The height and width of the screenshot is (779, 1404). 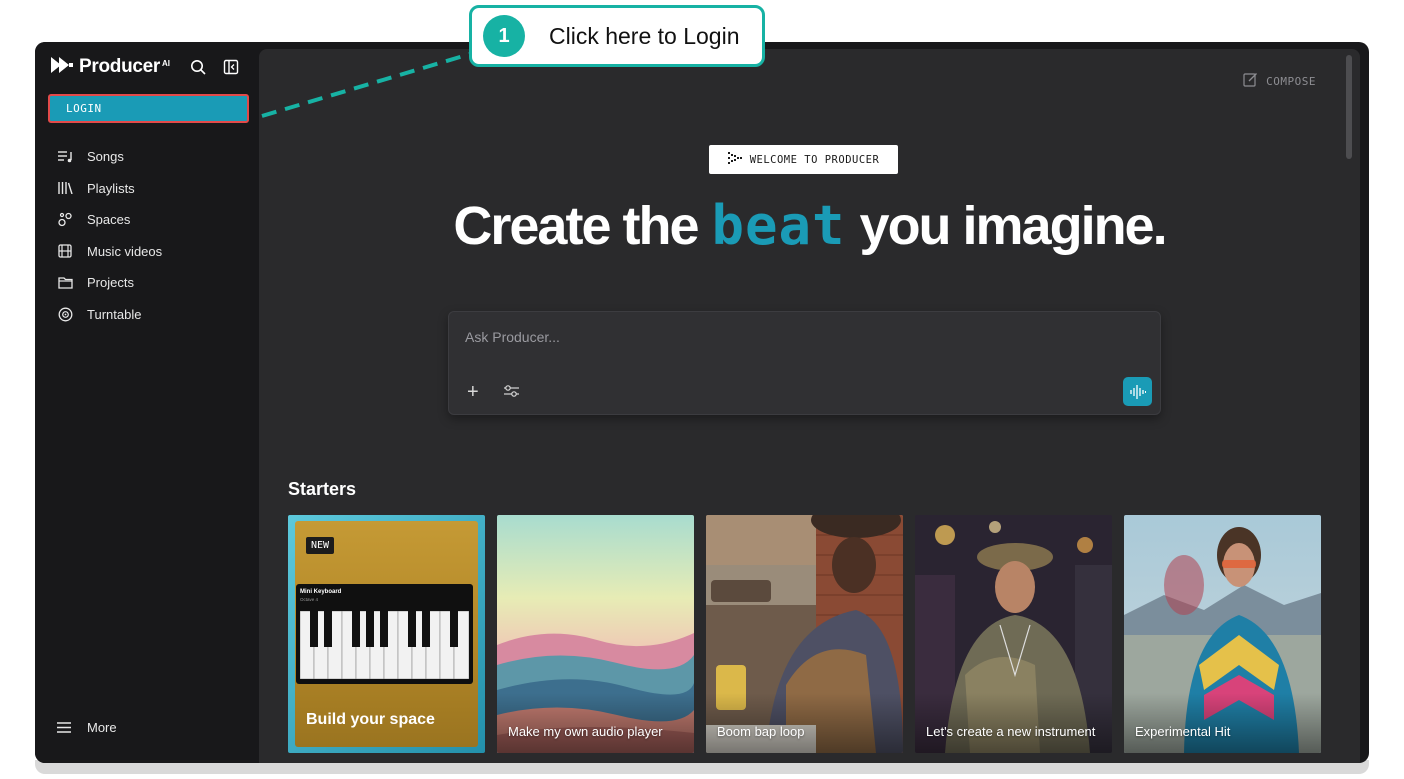 What do you see at coordinates (644, 35) in the screenshot?
I see `callout-text: Click here to Login` at bounding box center [644, 35].